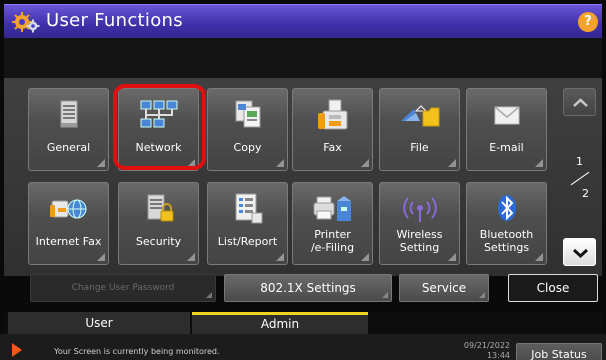 The image size is (606, 360). Describe the element at coordinates (559, 351) in the screenshot. I see `job-status-button: Job Status` at that location.